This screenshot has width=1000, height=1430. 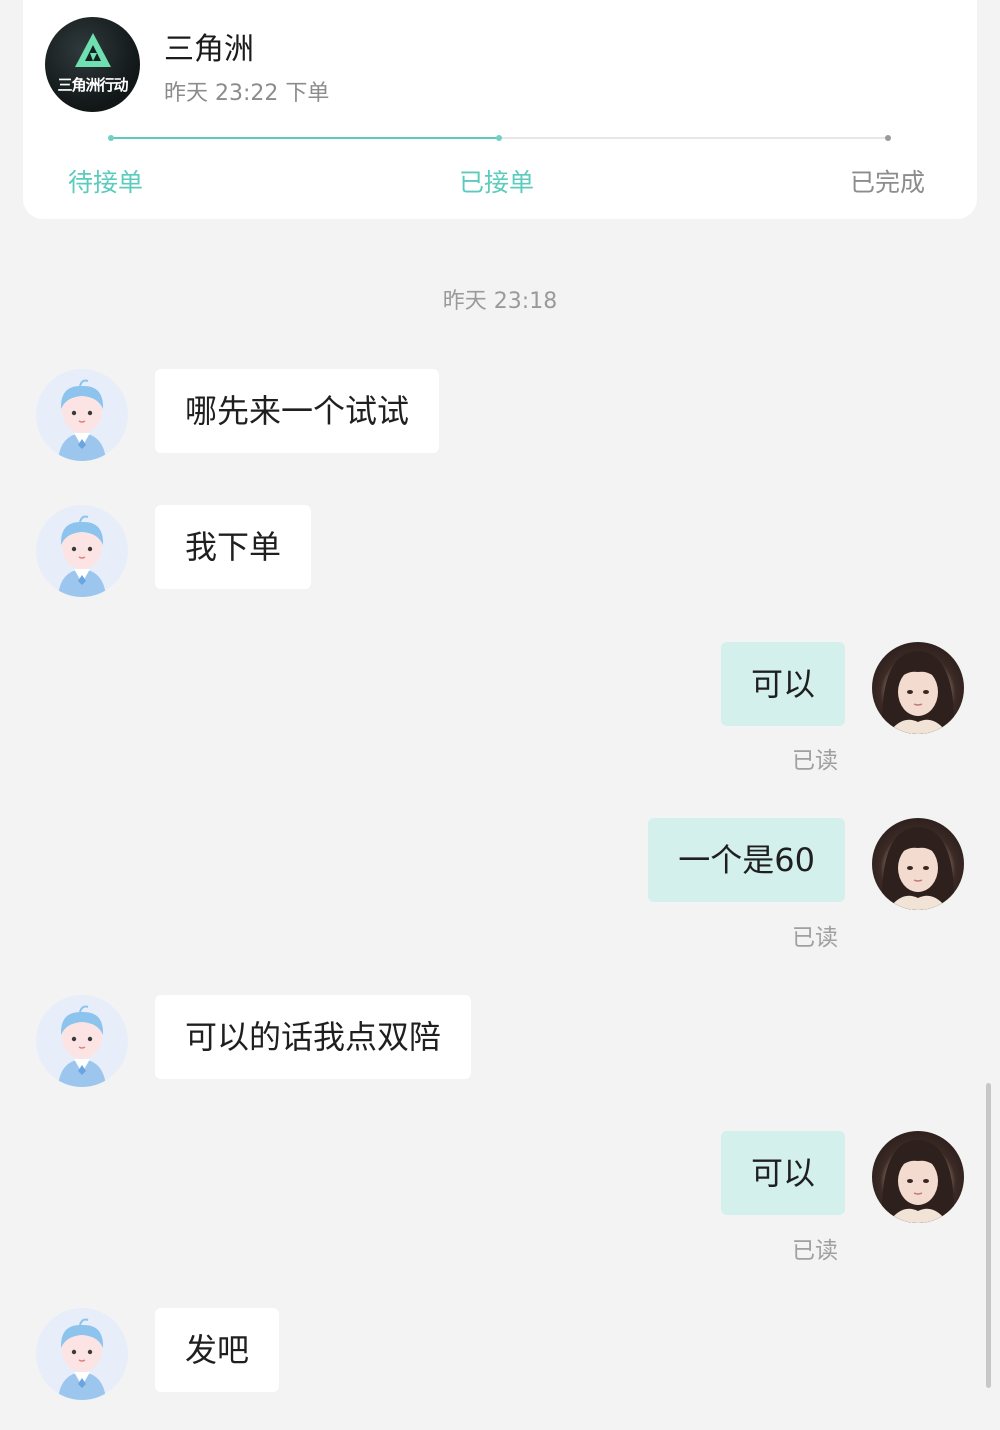 I want to click on message-bubble-incoming: 可以的话我点双陪, so click(x=313, y=1037).